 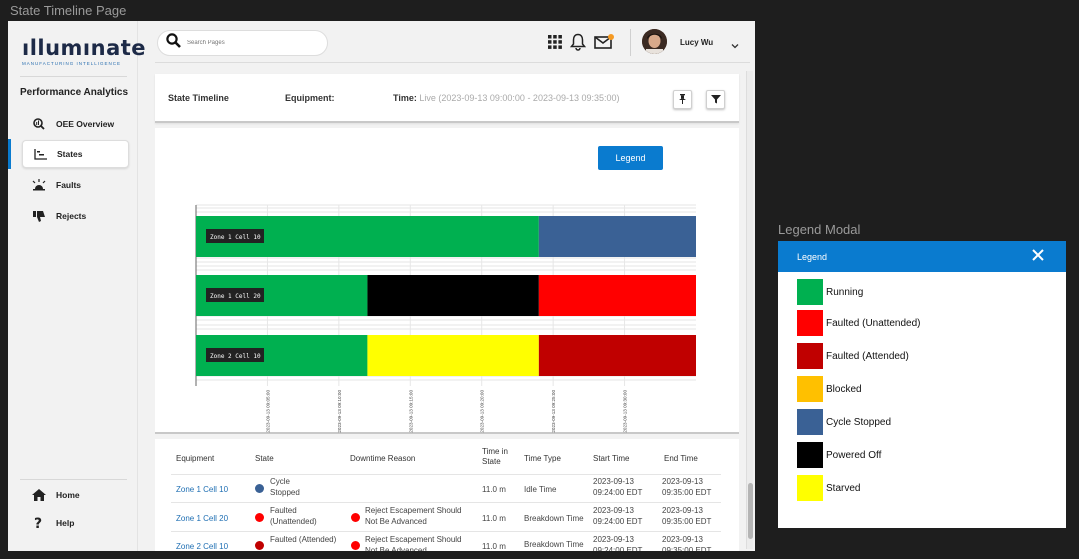 What do you see at coordinates (750, 511) in the screenshot?
I see `scrollbar-thumb` at bounding box center [750, 511].